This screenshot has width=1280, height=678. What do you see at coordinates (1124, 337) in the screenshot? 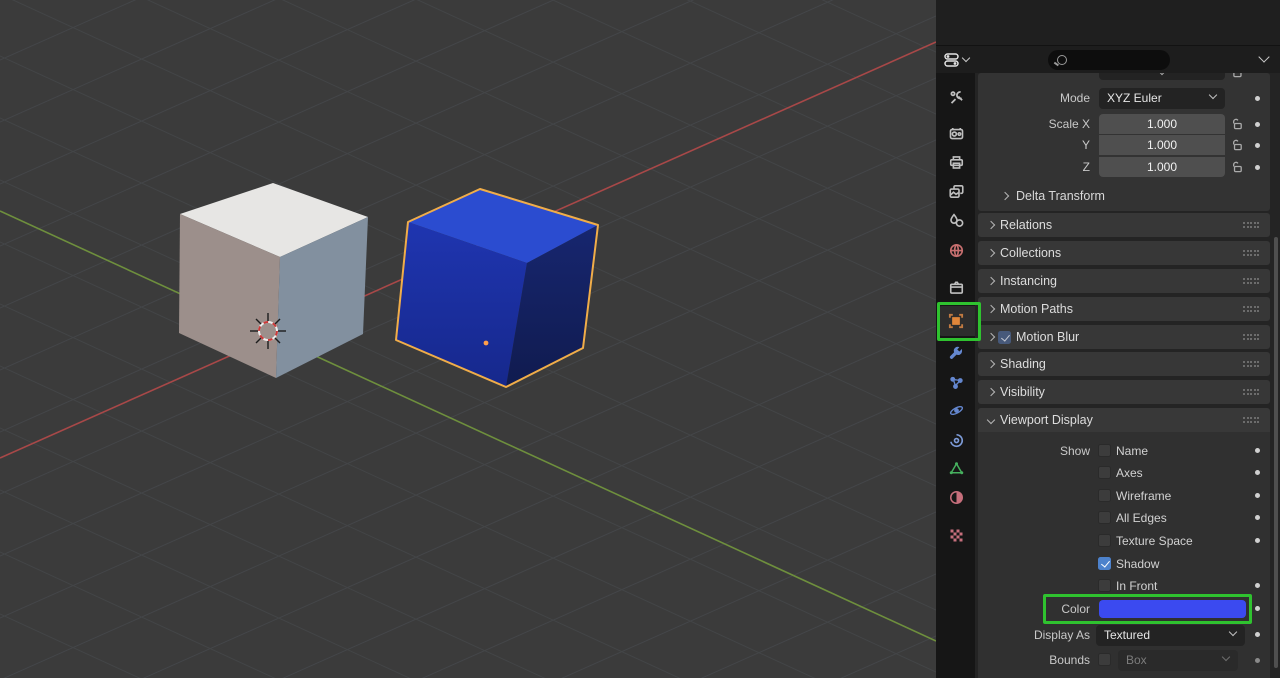
I see `section-motion-blur: Motion Blur` at bounding box center [1124, 337].